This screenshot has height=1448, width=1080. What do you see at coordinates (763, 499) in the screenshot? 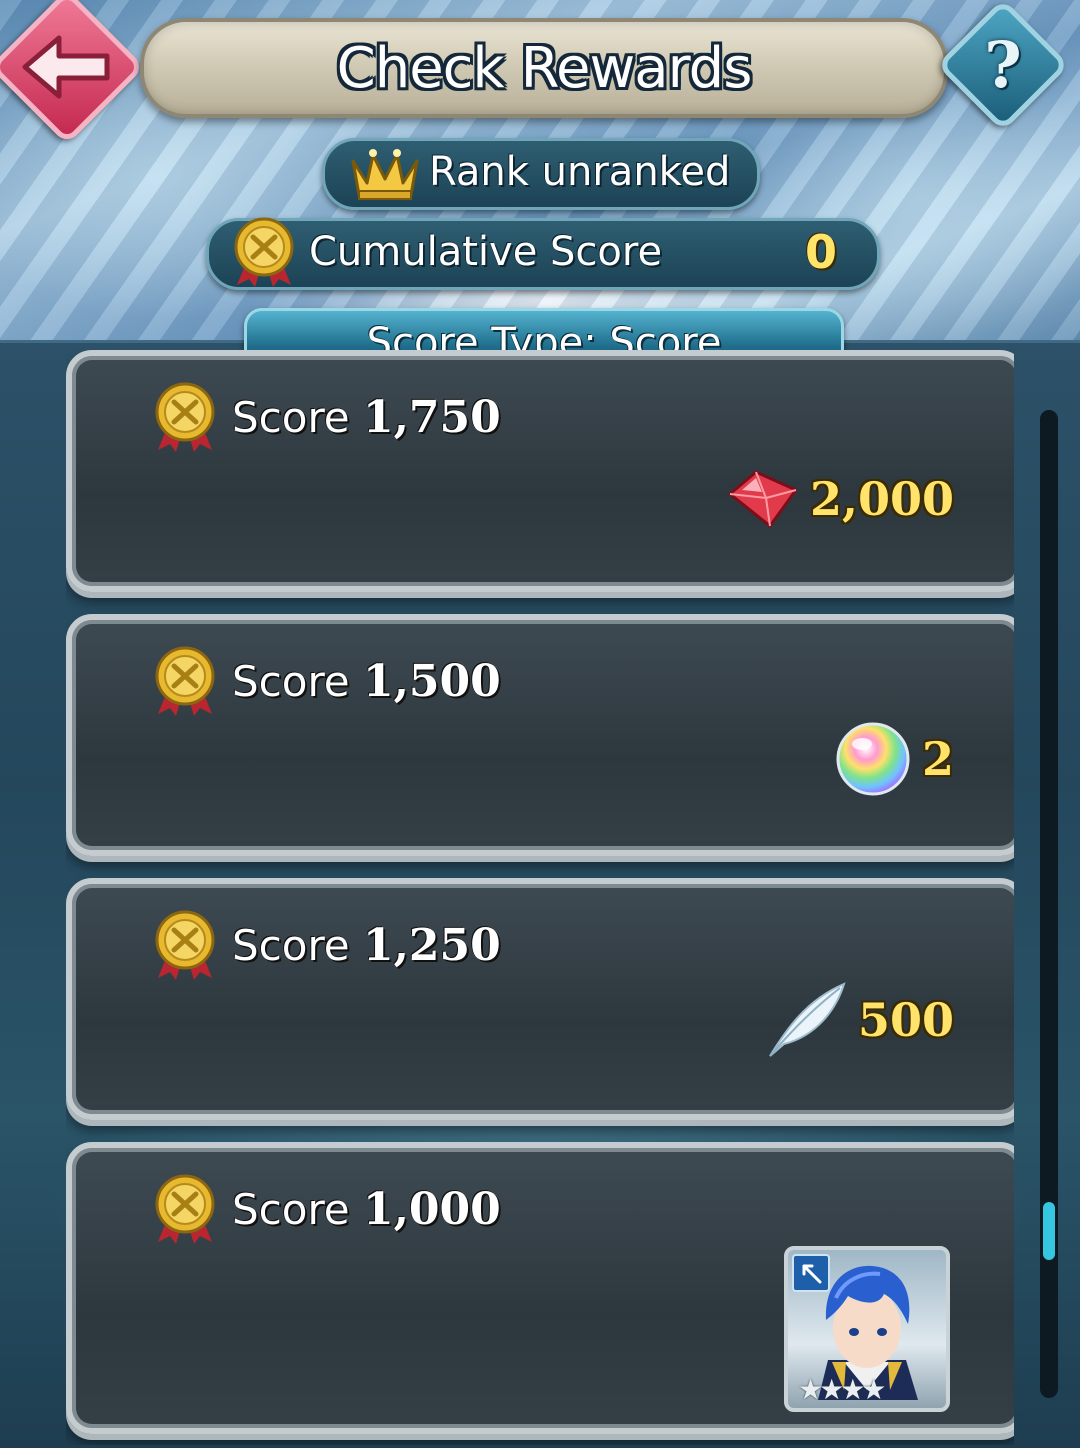
I see `orb-icon` at bounding box center [763, 499].